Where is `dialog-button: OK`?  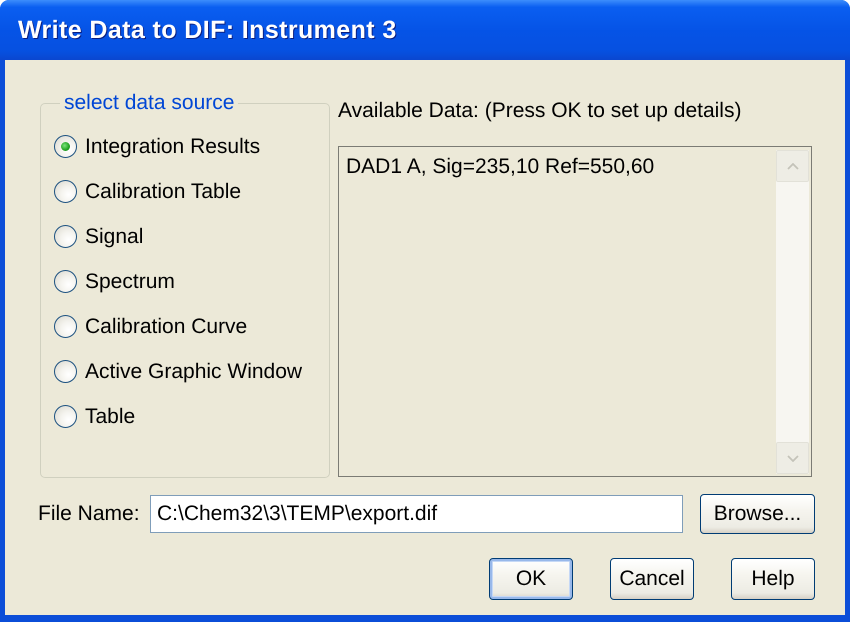
dialog-button: OK is located at coordinates (531, 579).